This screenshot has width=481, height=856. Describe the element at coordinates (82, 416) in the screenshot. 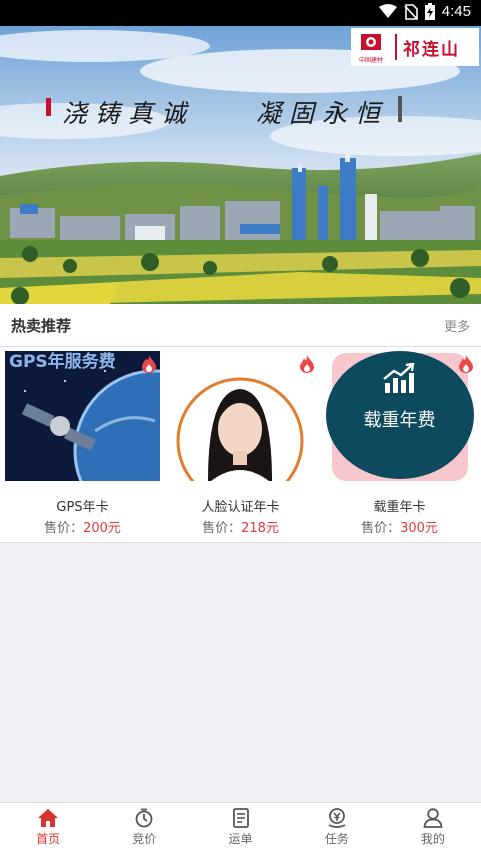

I see `product-image-gps: GPS年服务费` at that location.